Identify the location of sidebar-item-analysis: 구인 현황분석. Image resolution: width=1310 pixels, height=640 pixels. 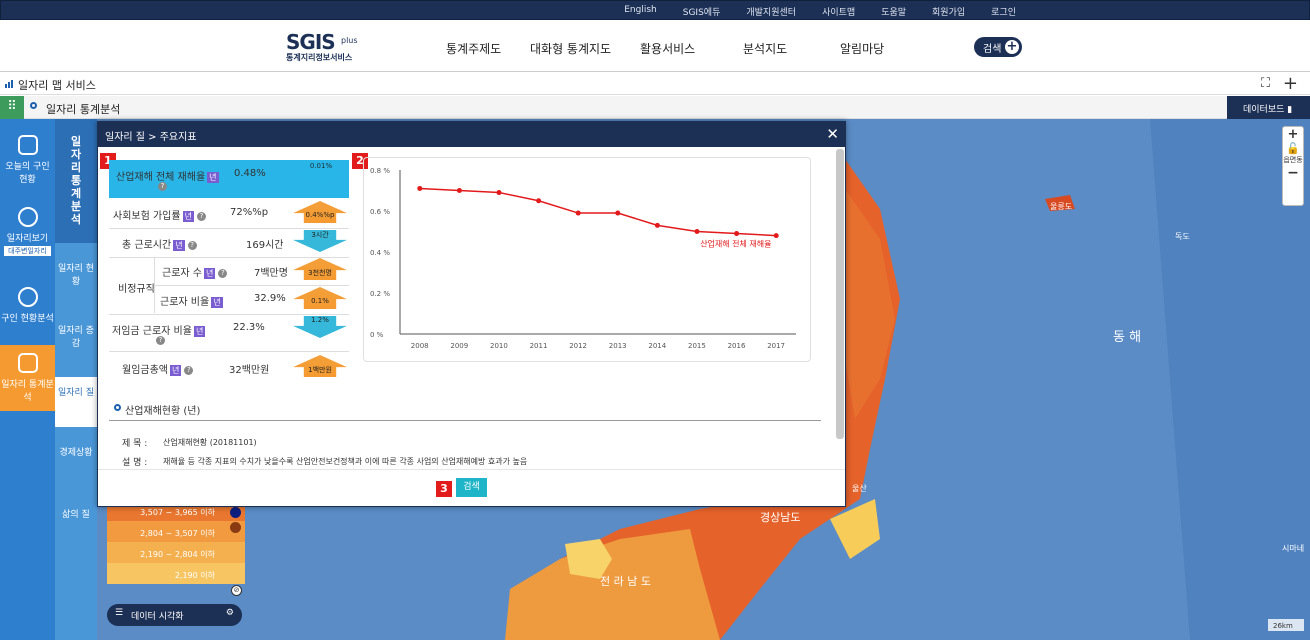
(27, 315).